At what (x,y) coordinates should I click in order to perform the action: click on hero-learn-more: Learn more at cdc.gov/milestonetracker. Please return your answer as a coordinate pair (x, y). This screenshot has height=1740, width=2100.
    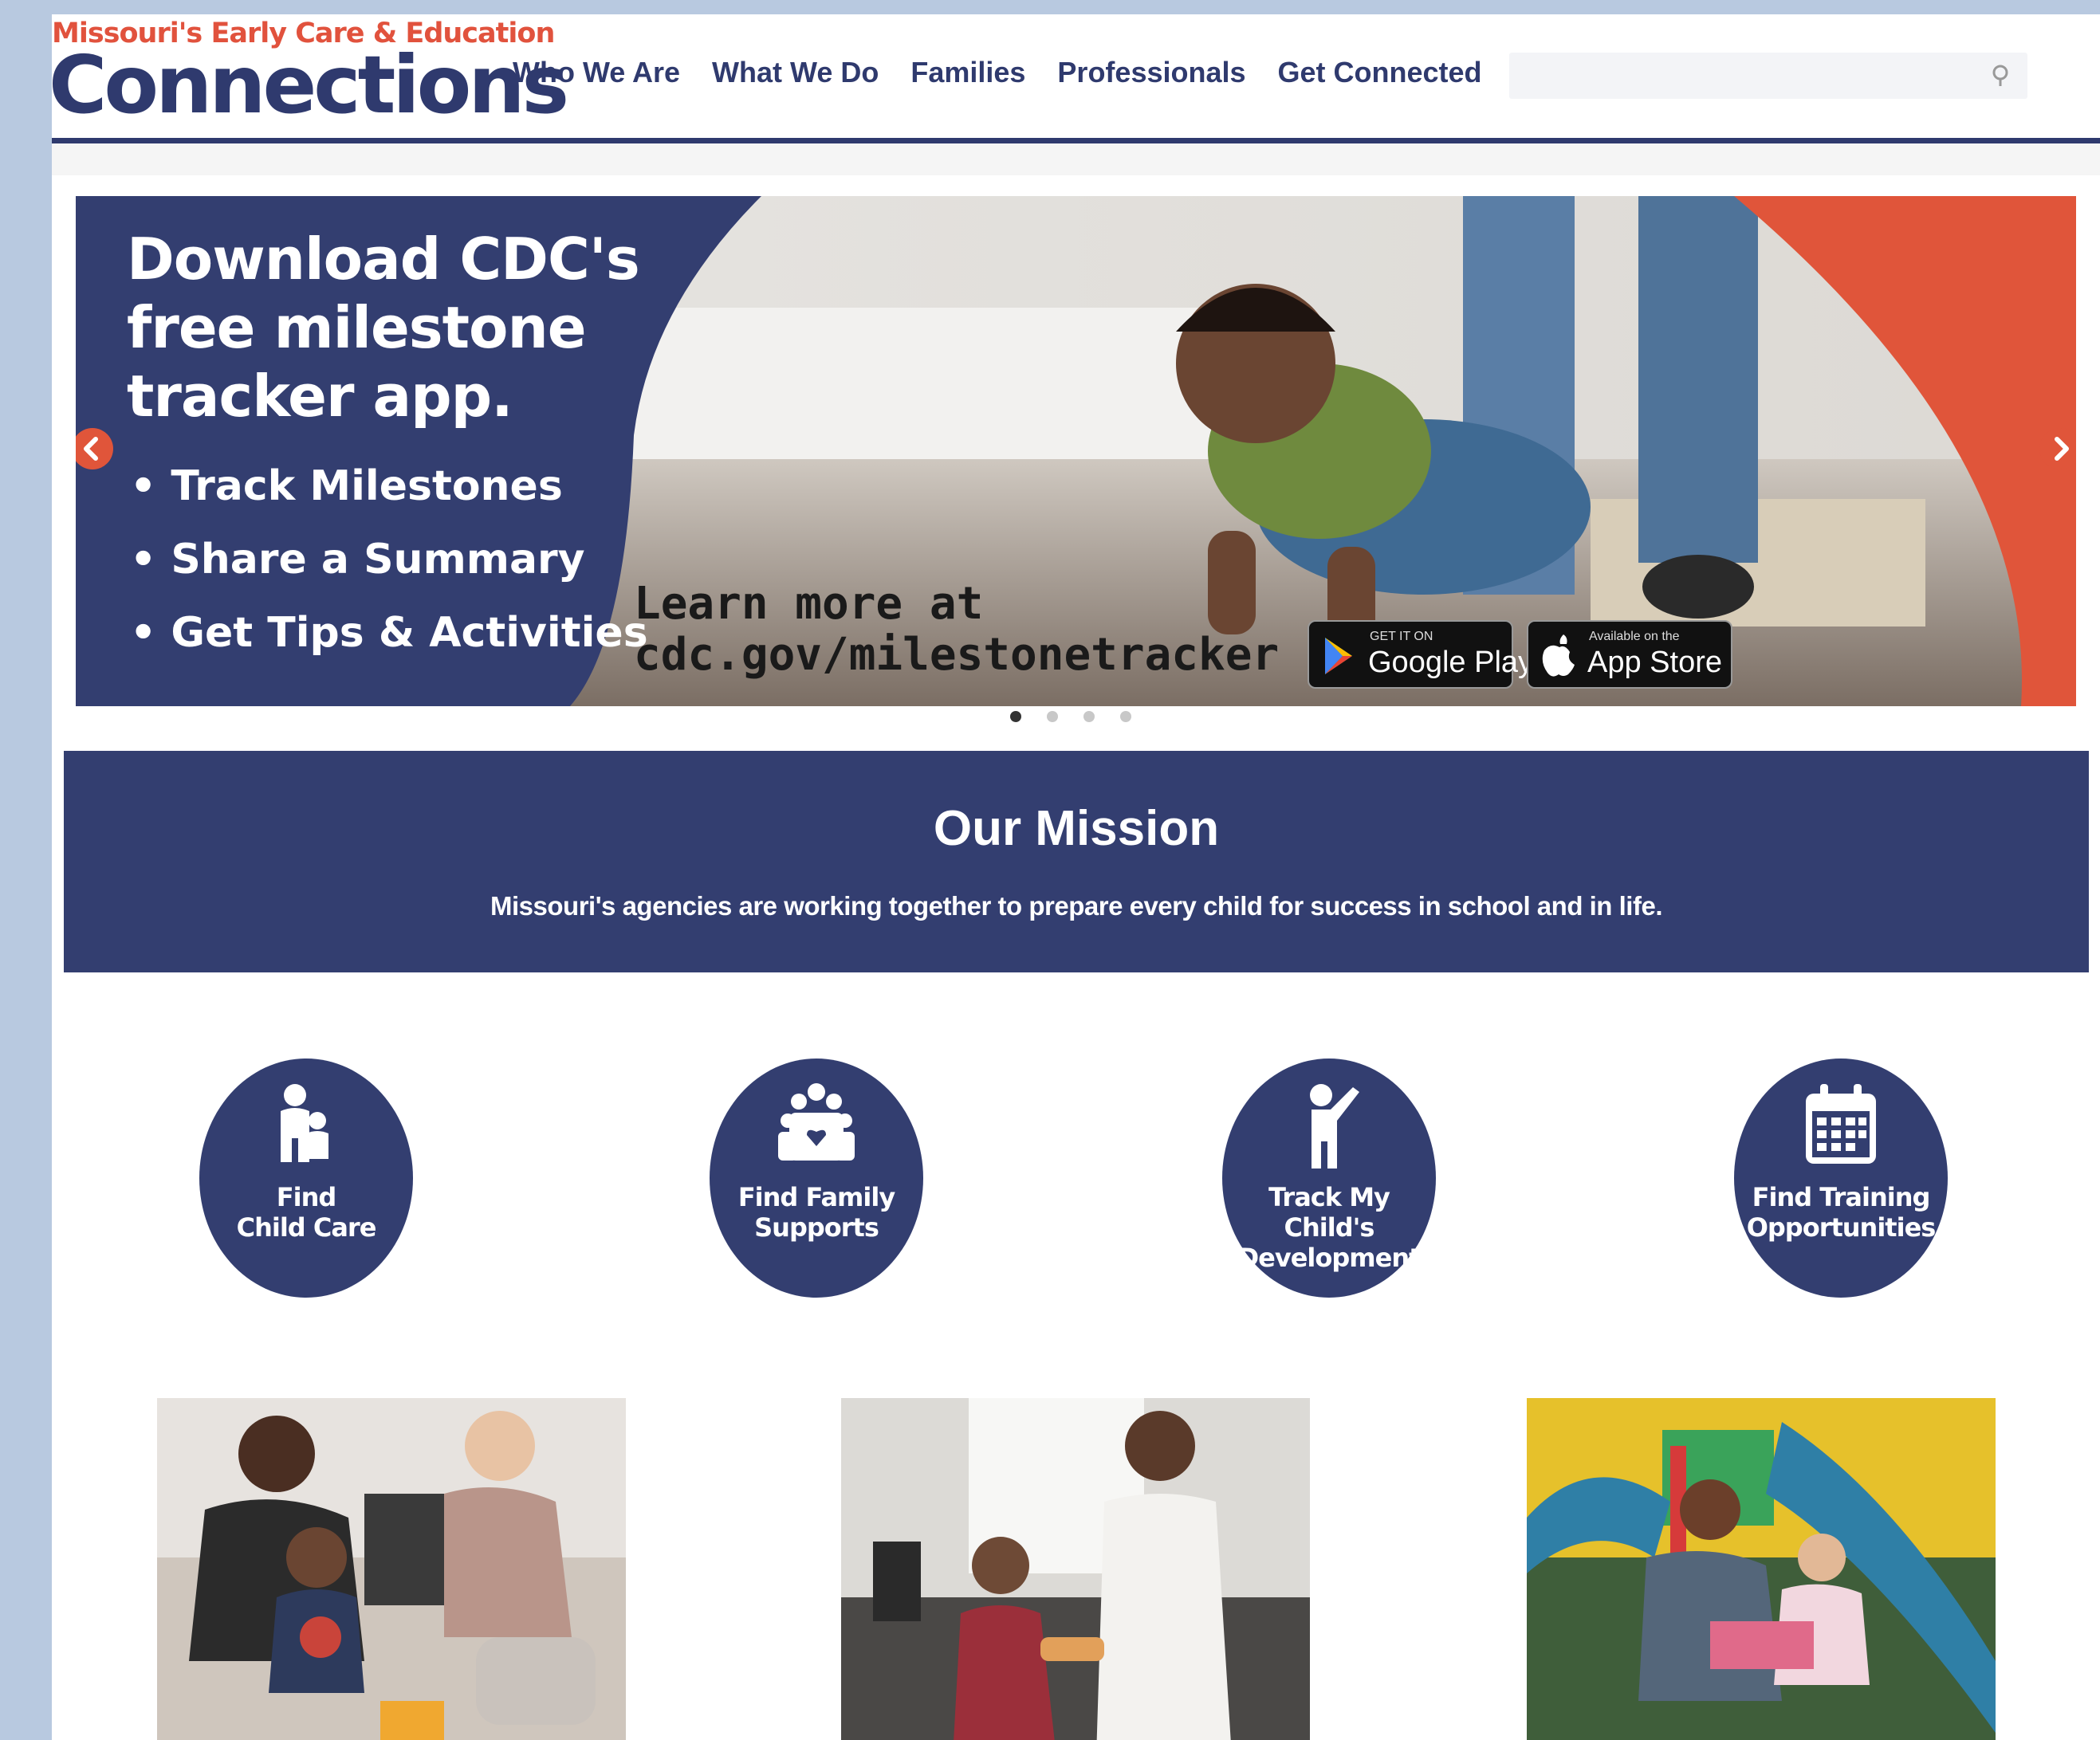
    Looking at the image, I should click on (956, 630).